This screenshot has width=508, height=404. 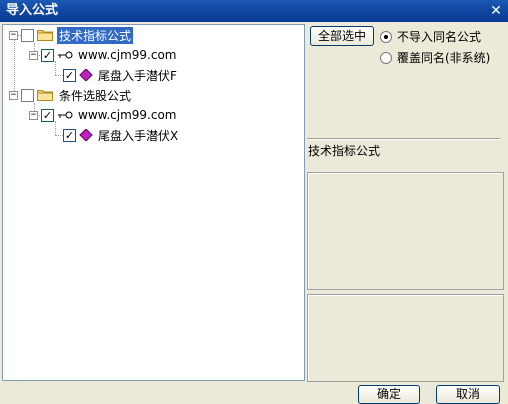 What do you see at coordinates (443, 57) in the screenshot?
I see `radio-label: 覆盖同名(非系统)` at bounding box center [443, 57].